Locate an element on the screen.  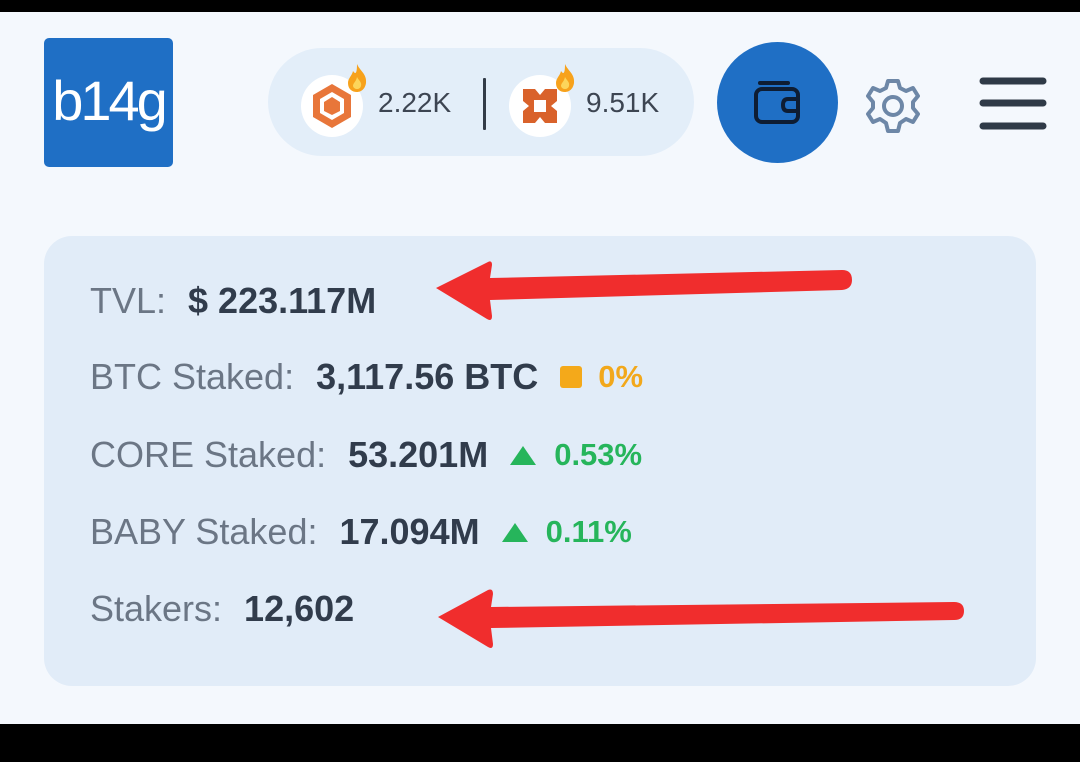
wallet-button is located at coordinates (777, 102).